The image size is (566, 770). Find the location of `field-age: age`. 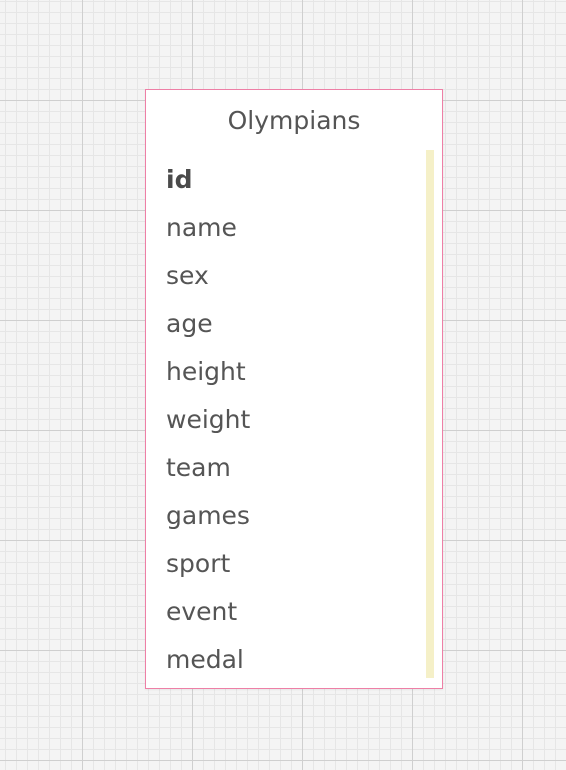

field-age: age is located at coordinates (208, 324).